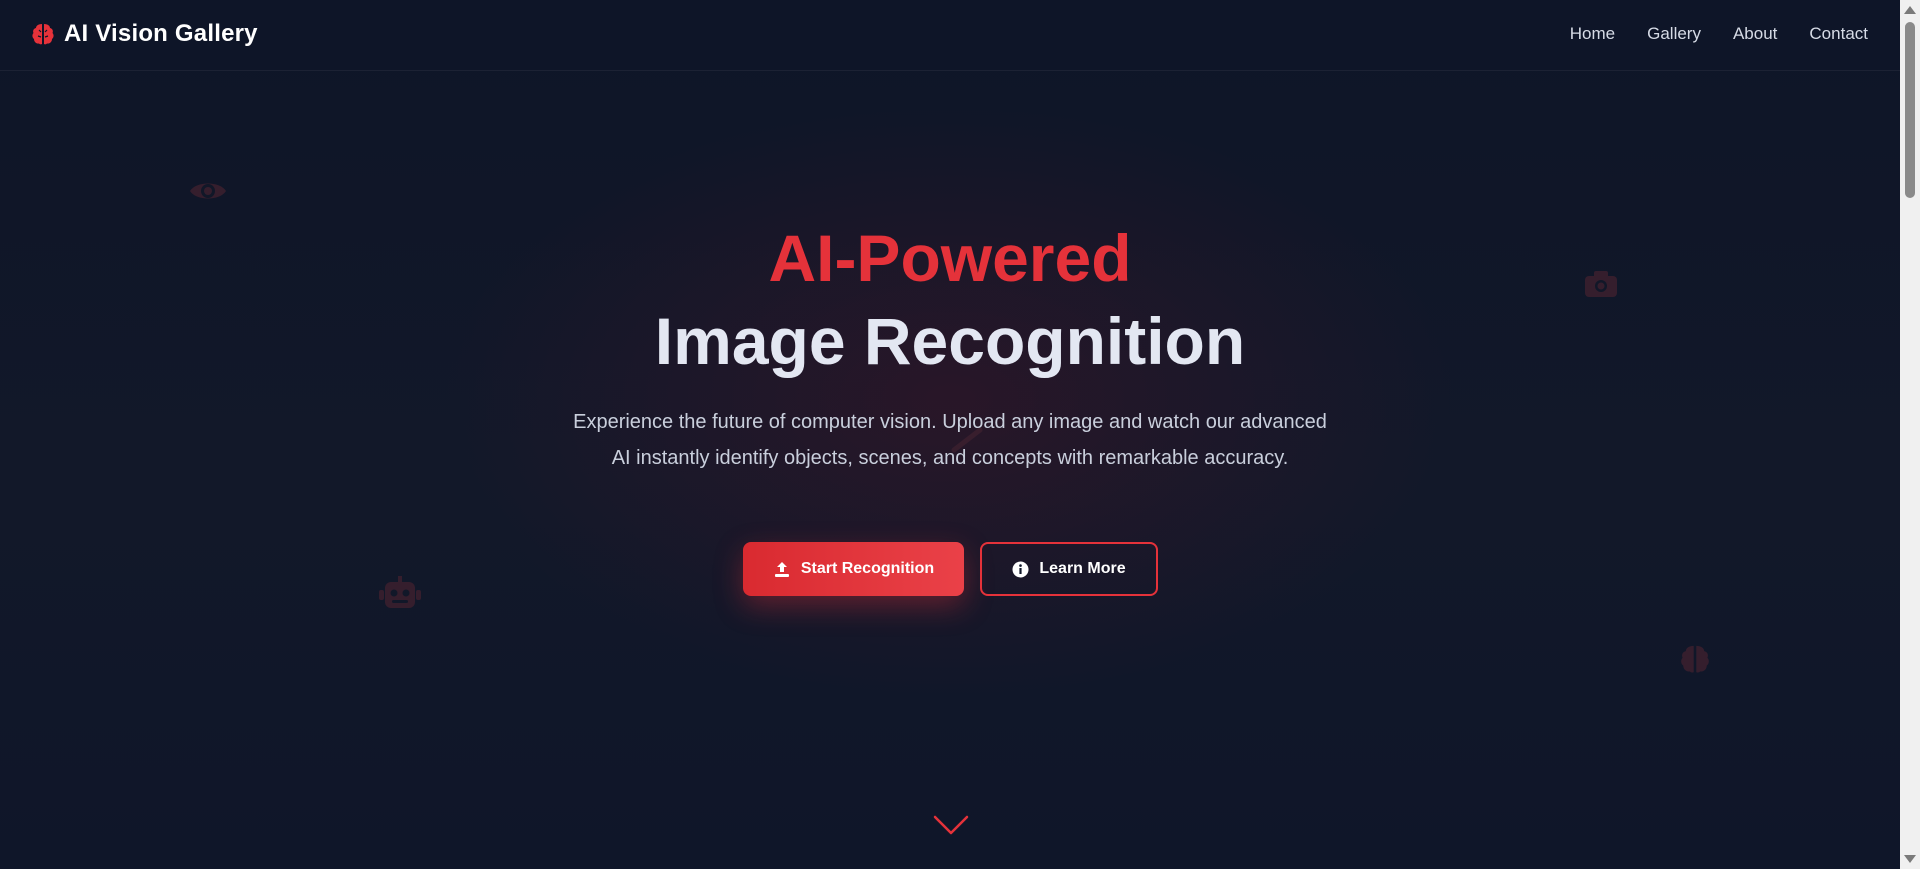  I want to click on learn-more-button: Learn More, so click(1069, 569).